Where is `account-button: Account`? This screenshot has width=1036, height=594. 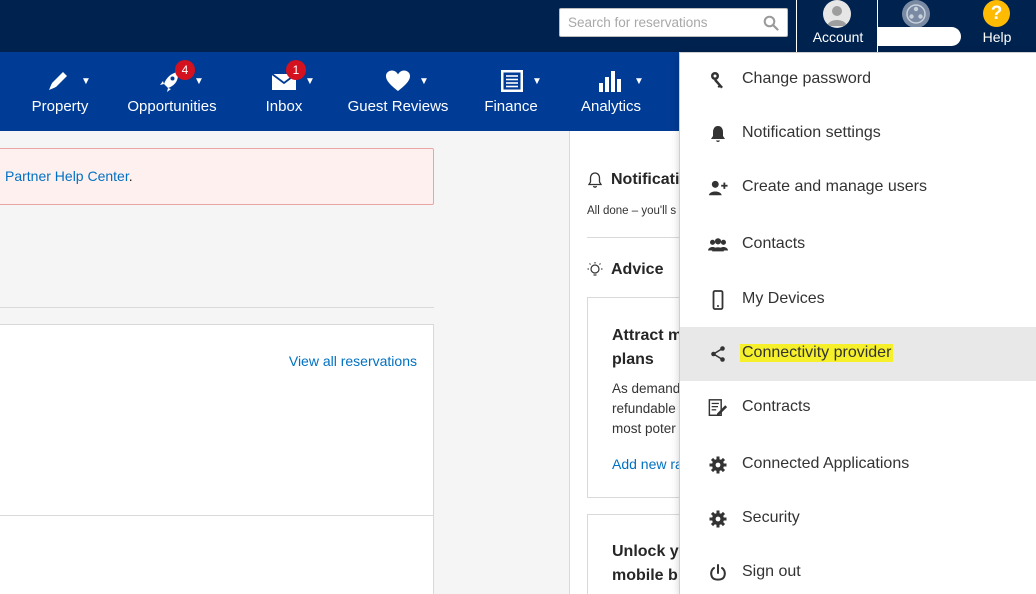
account-button: Account is located at coordinates (837, 26).